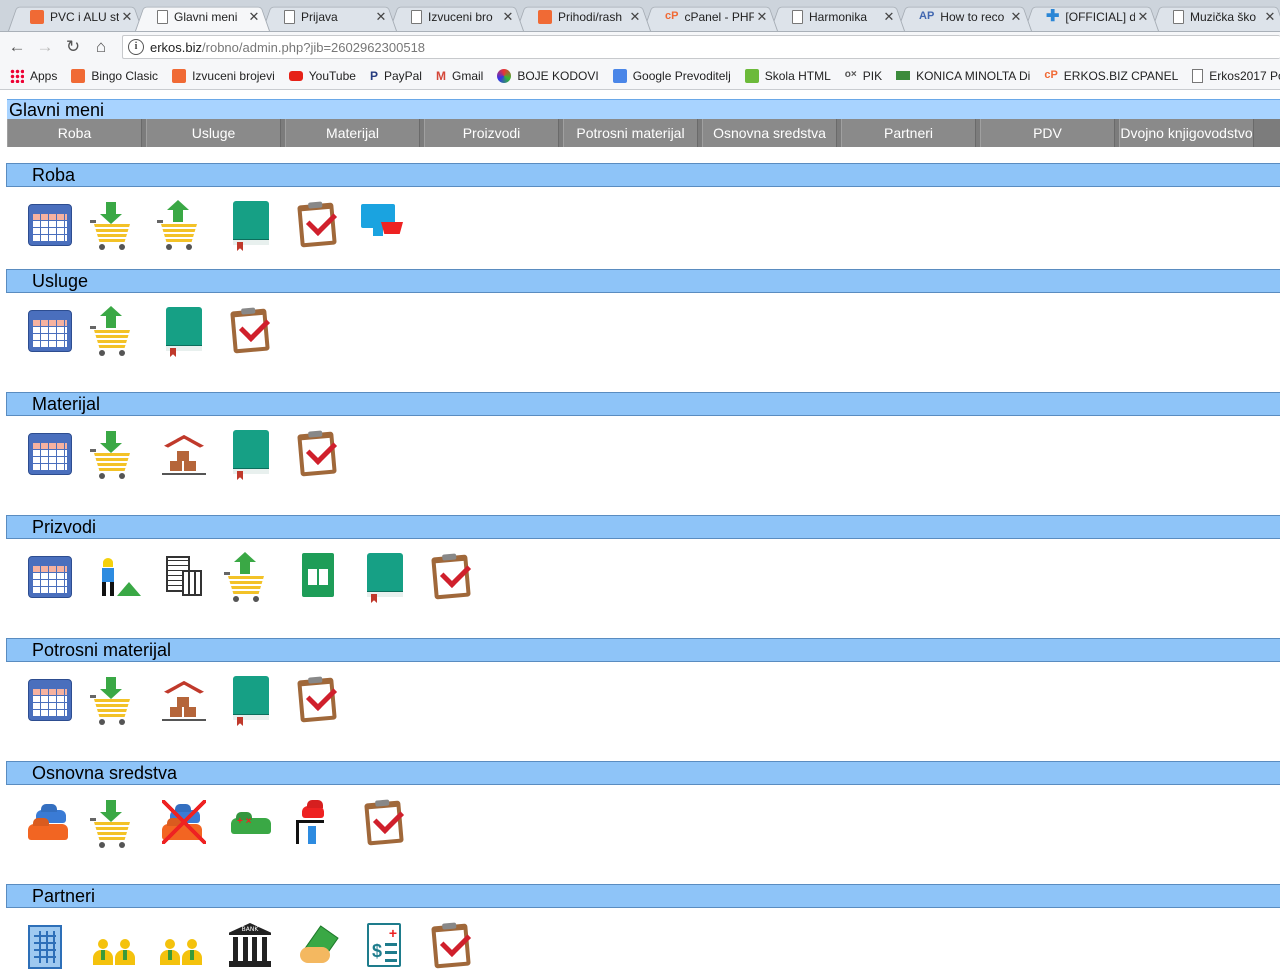 Image resolution: width=1280 pixels, height=975 pixels. I want to click on cars-crossed-icon, so click(184, 824).